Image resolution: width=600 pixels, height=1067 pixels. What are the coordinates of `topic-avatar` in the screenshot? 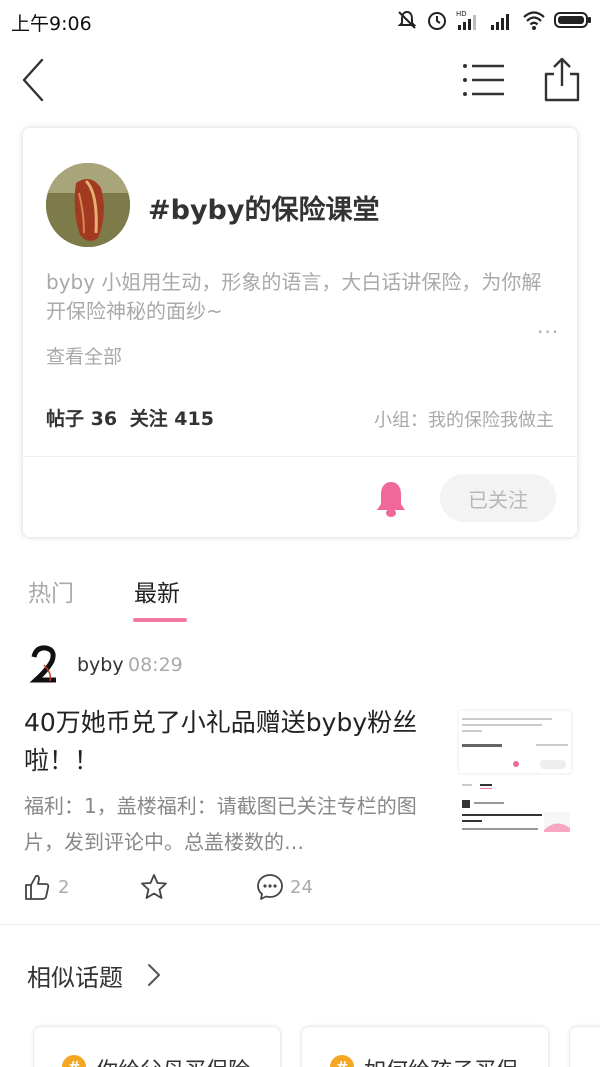 It's located at (88, 205).